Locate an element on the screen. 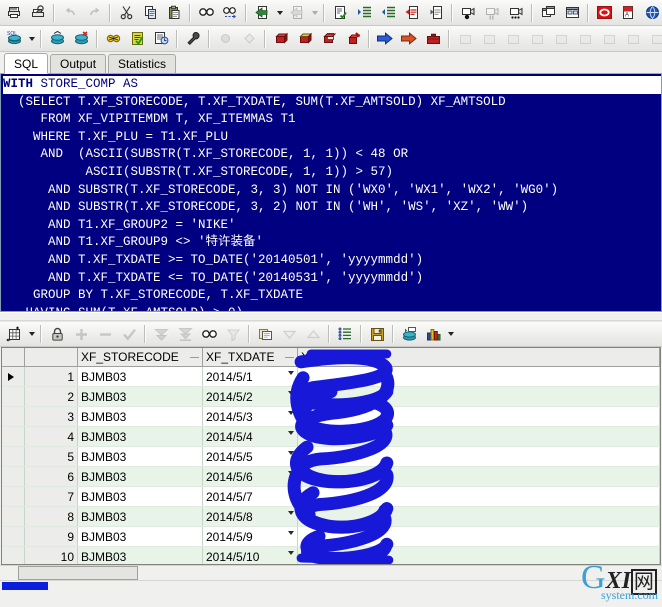 The image size is (662, 607). column-header-txdate: XF_TXDATE is located at coordinates (250, 357).